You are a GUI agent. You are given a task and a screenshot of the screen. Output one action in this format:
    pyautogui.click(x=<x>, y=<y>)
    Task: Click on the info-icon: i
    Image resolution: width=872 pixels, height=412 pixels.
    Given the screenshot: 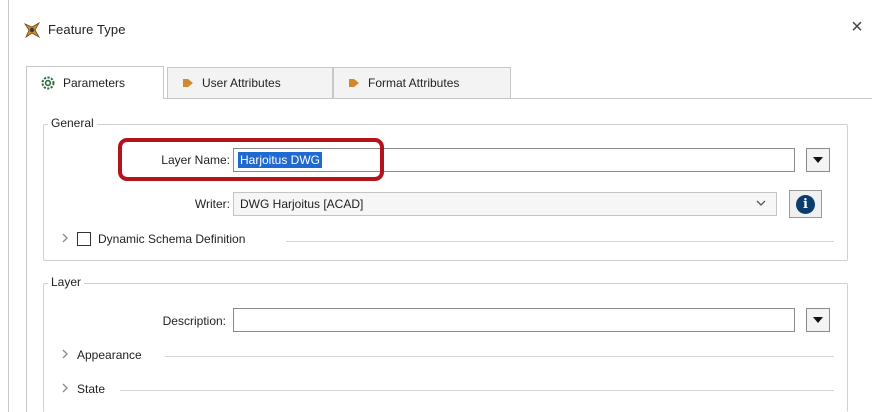 What is the action you would take?
    pyautogui.click(x=805, y=204)
    